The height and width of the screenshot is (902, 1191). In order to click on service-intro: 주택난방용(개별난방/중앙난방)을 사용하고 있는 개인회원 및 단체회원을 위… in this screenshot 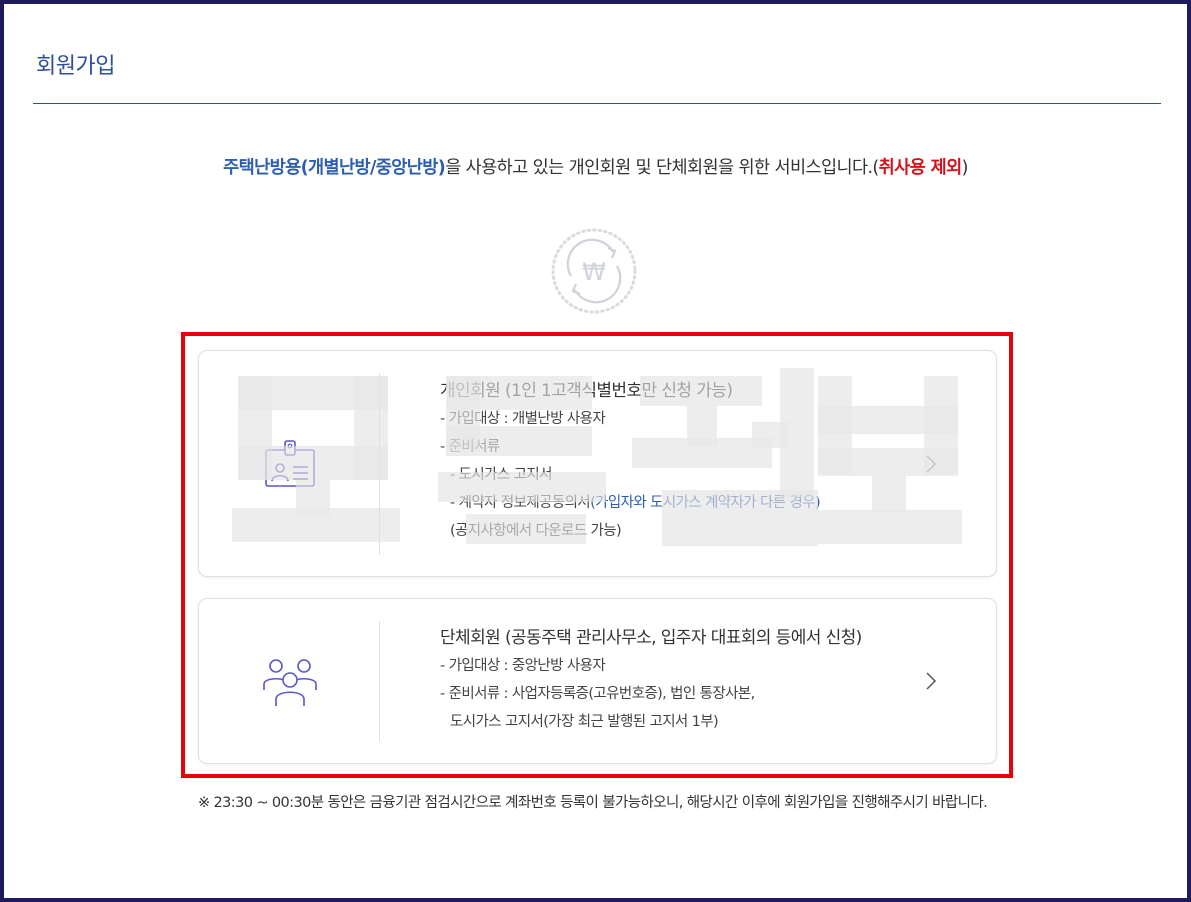, I will do `click(595, 166)`.